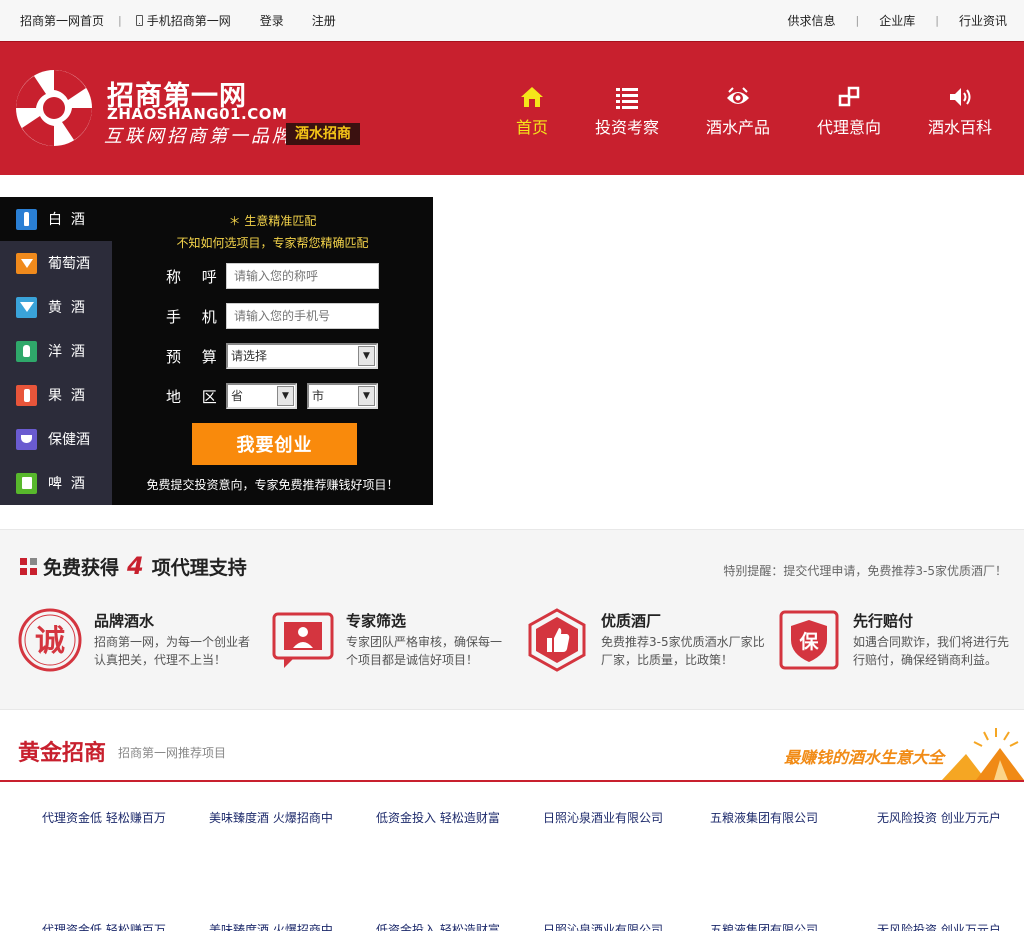  Describe the element at coordinates (532, 111) in the screenshot. I see `nav-home: 首页` at that location.